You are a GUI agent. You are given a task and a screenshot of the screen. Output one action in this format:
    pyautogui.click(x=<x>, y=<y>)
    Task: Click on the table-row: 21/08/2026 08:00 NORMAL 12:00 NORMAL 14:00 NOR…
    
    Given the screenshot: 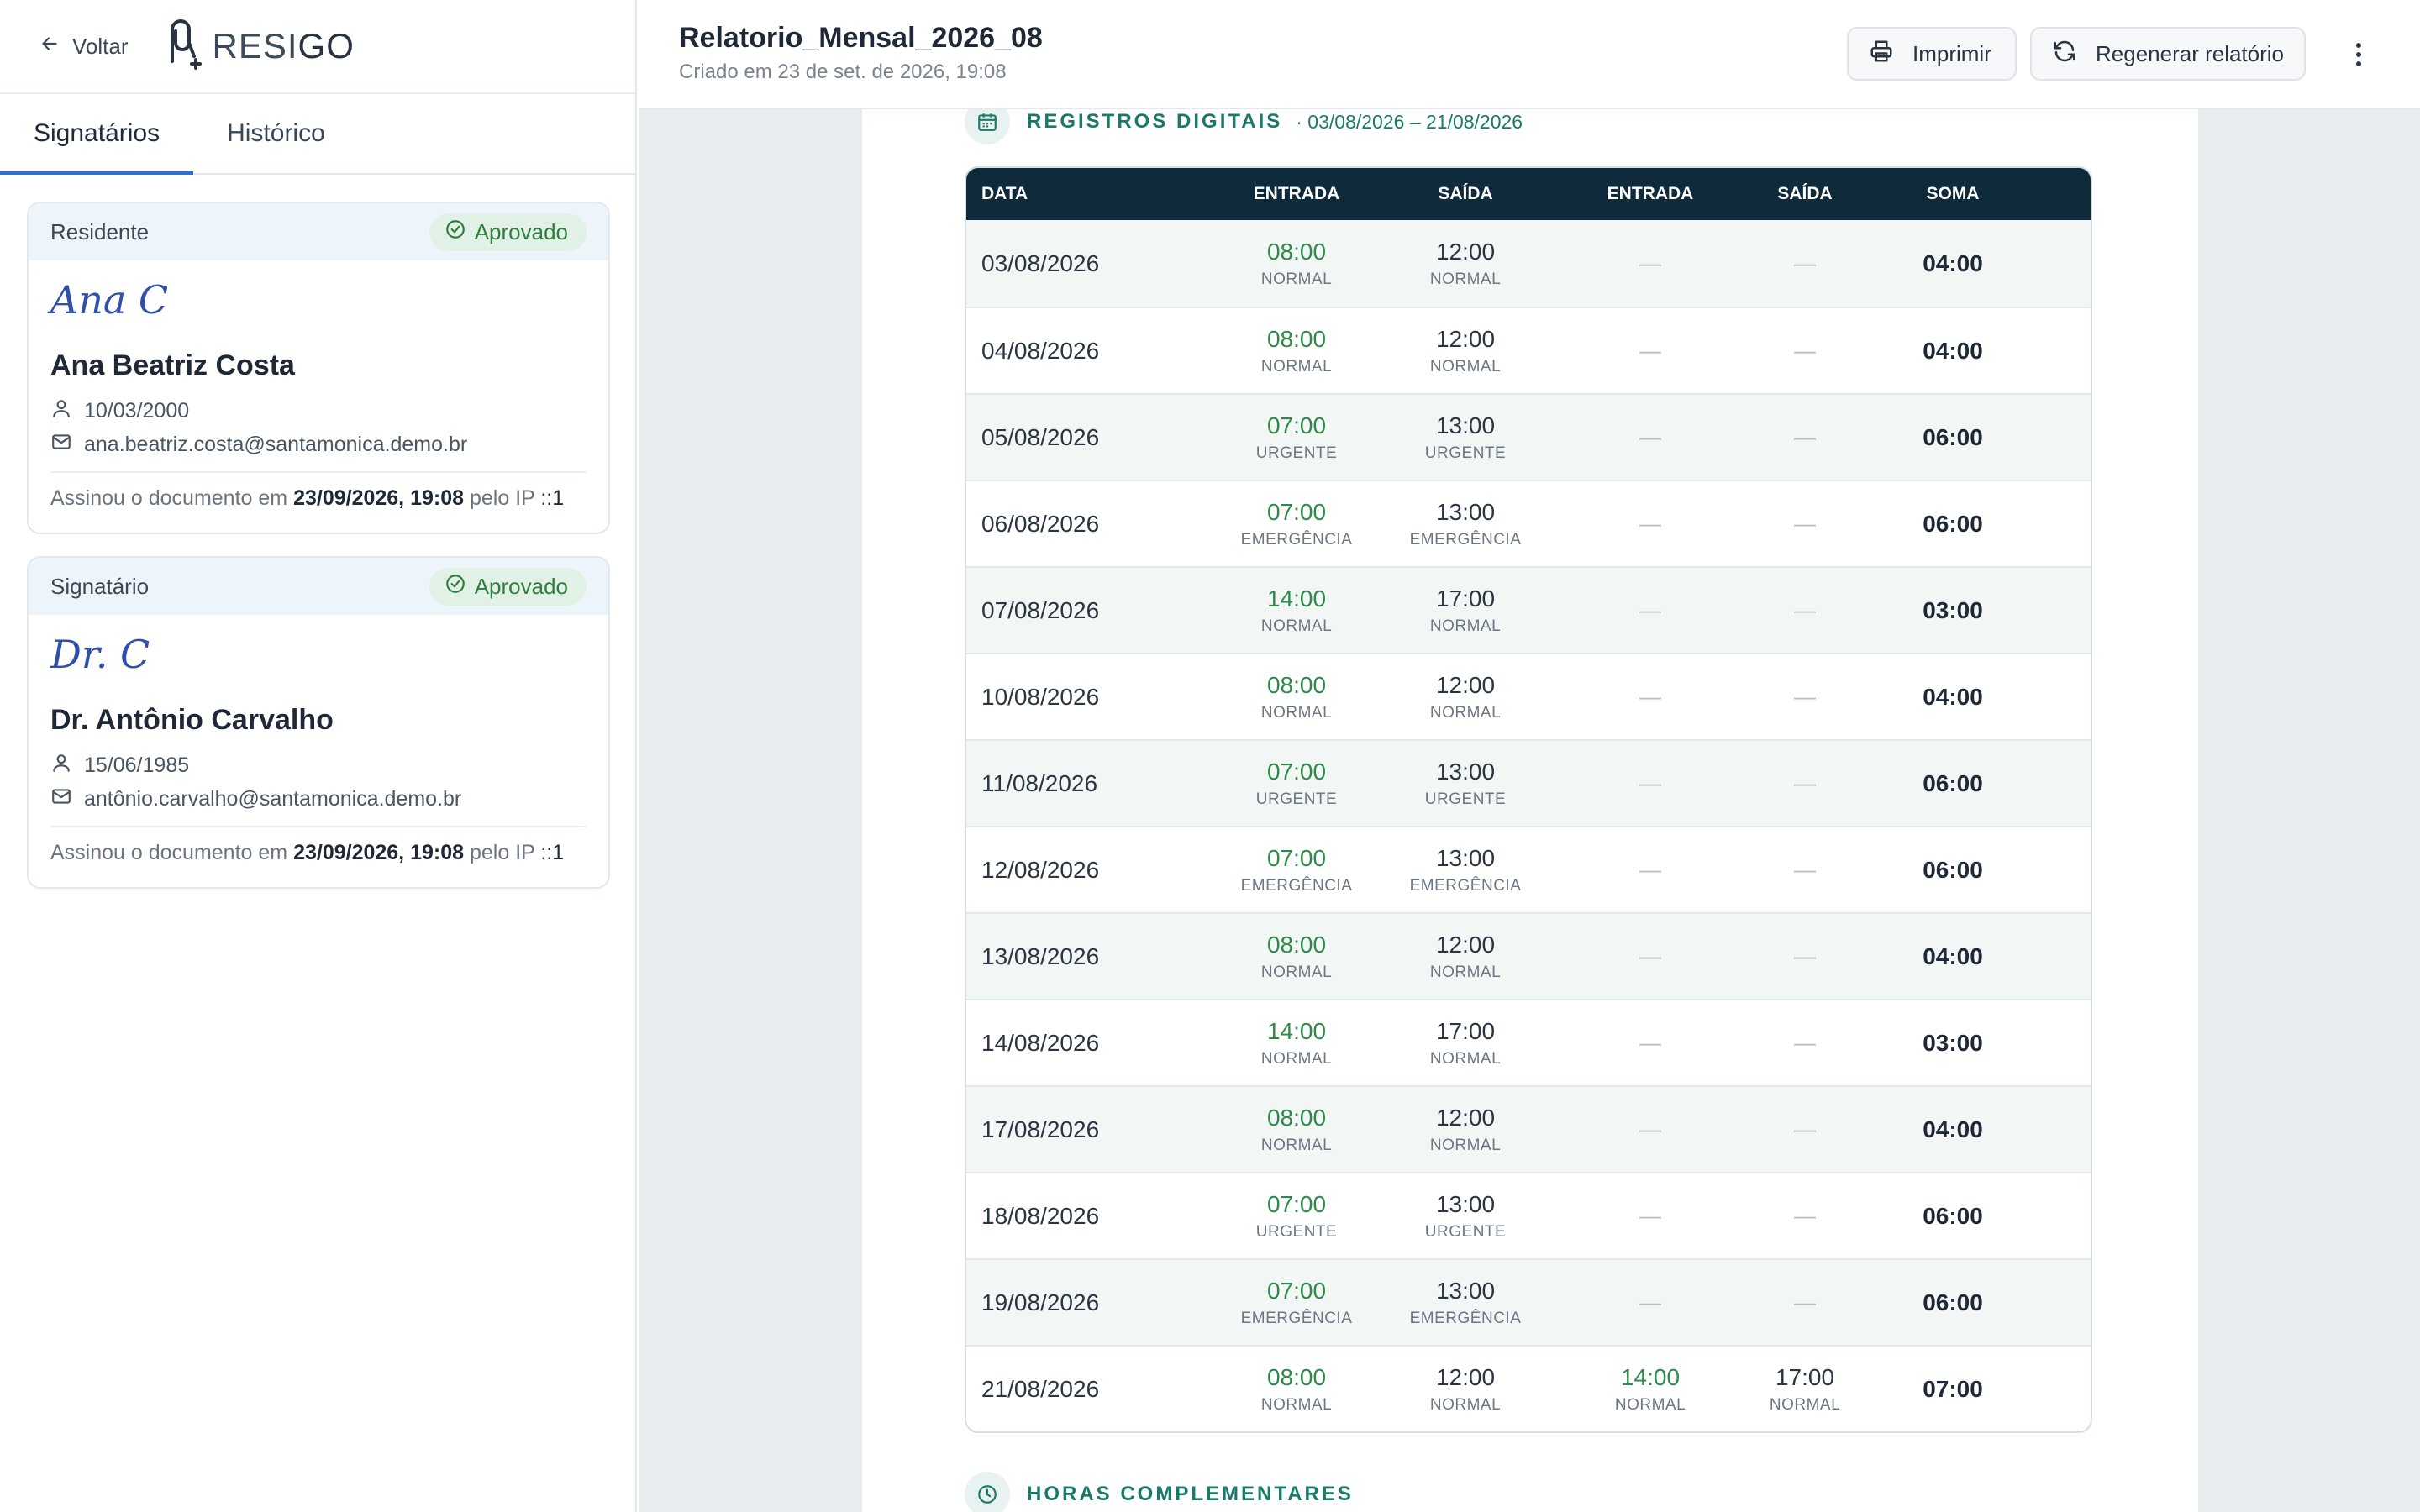 What is the action you would take?
    pyautogui.click(x=1528, y=1388)
    